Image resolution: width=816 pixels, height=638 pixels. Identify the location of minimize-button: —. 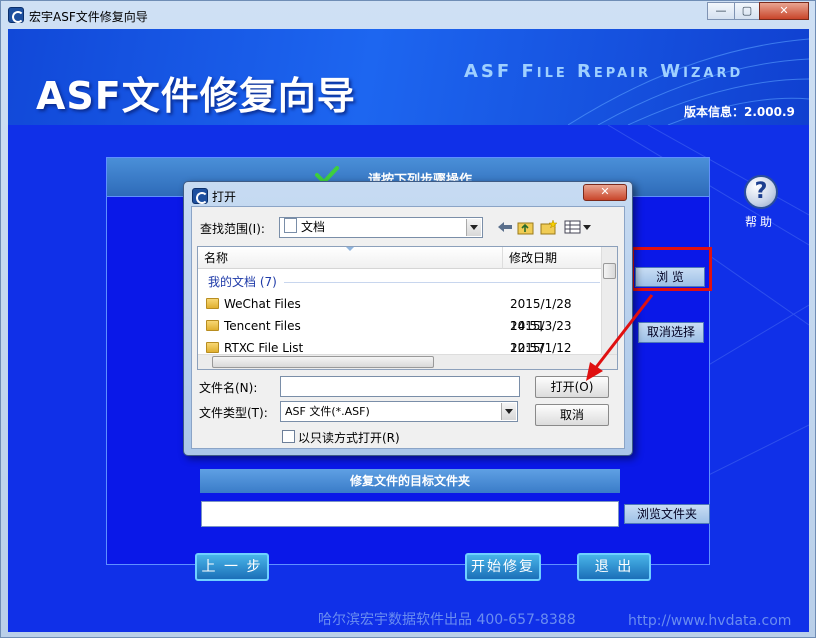
(721, 11).